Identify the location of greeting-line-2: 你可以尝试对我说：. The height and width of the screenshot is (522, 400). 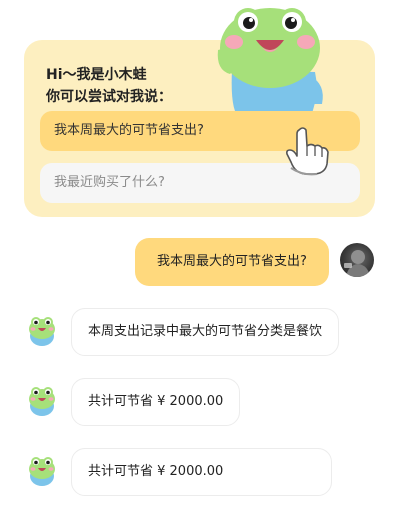
(109, 97).